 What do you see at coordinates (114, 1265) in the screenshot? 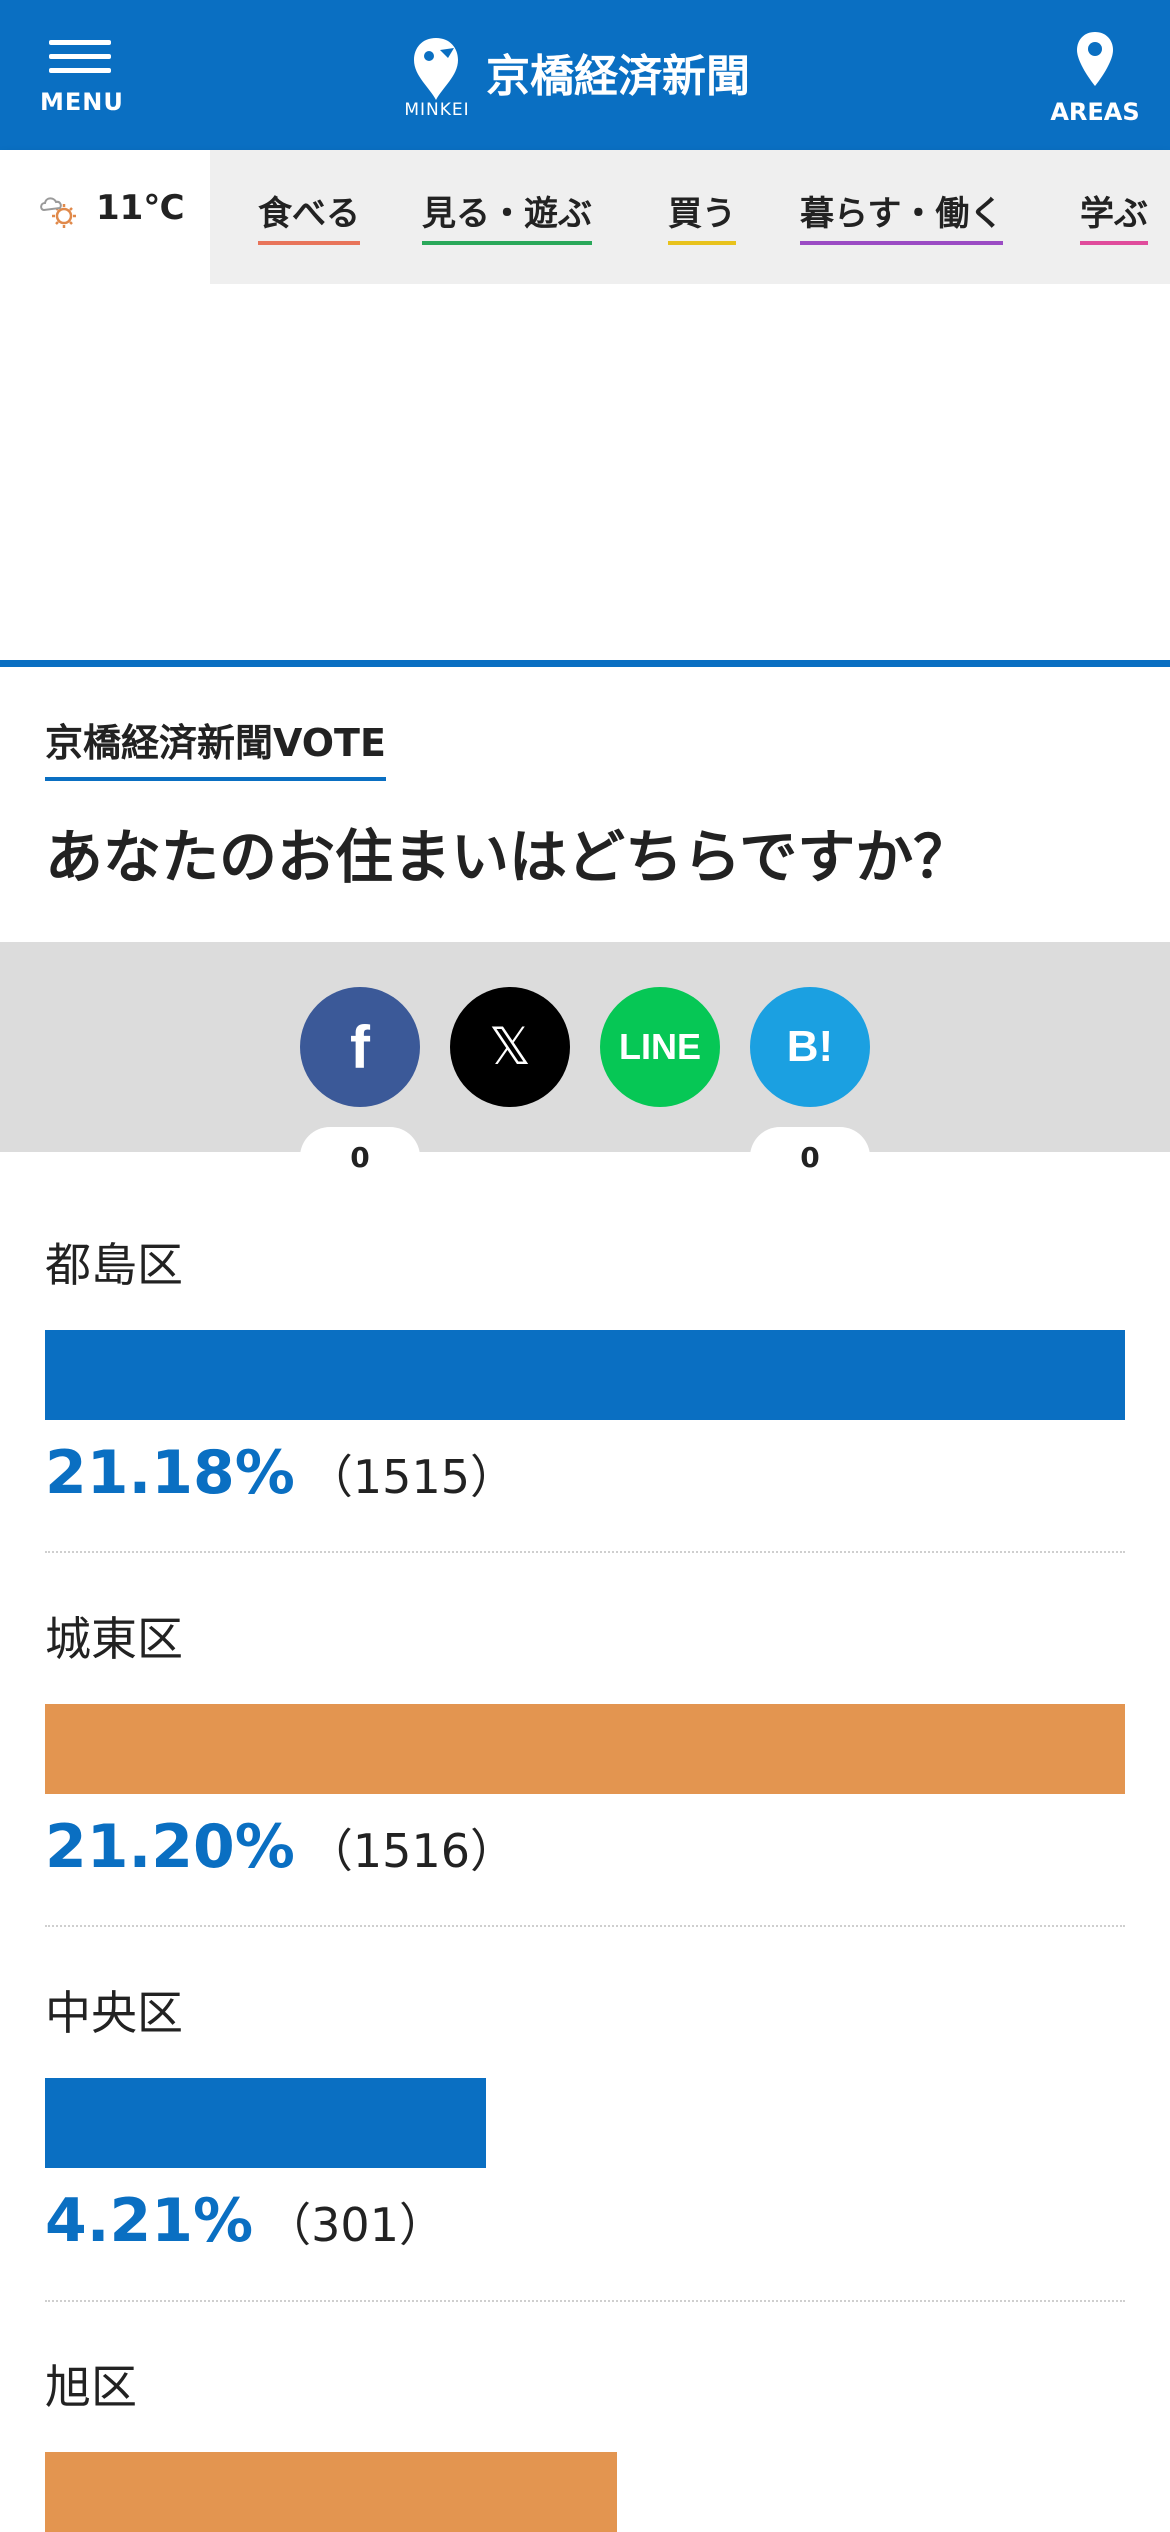
I see `option-label: 都島区` at bounding box center [114, 1265].